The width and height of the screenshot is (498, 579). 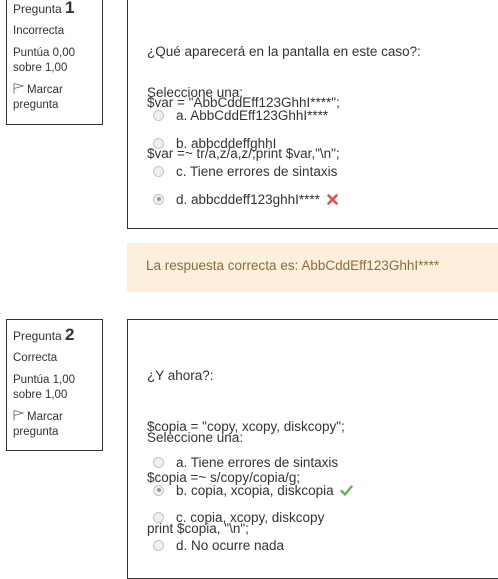 What do you see at coordinates (257, 171) in the screenshot?
I see `answer-option-label: c. Tiene errores de sintaxis` at bounding box center [257, 171].